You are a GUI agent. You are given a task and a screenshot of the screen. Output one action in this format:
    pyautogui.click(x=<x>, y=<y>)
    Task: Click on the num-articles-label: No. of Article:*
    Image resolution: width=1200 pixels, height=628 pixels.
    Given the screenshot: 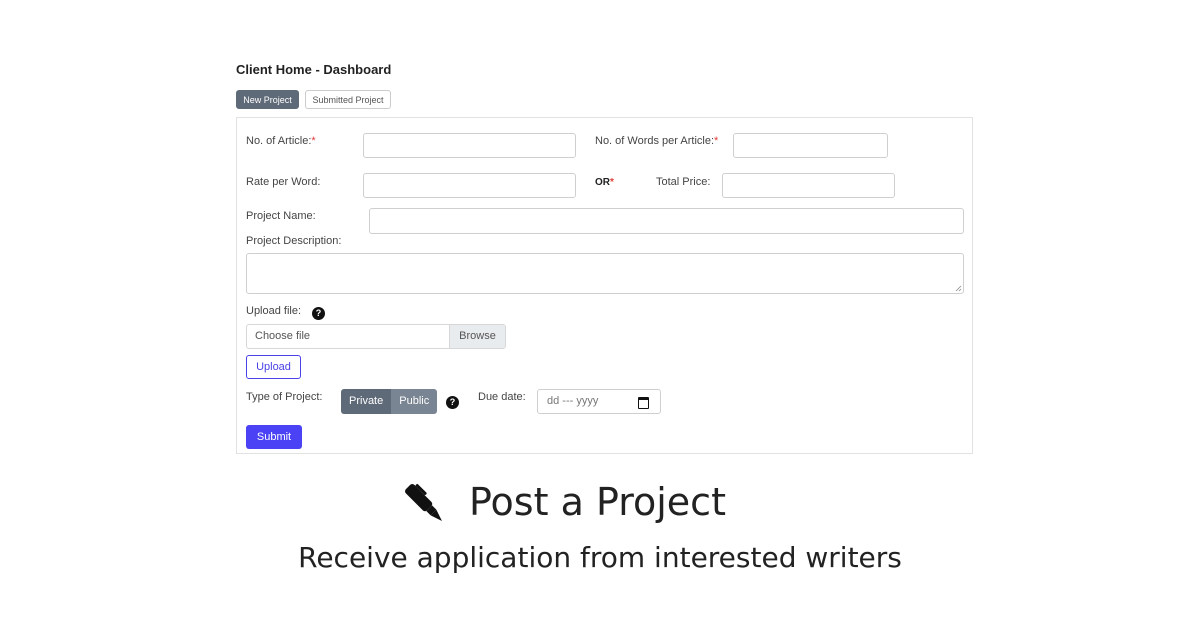 What is the action you would take?
    pyautogui.click(x=281, y=141)
    